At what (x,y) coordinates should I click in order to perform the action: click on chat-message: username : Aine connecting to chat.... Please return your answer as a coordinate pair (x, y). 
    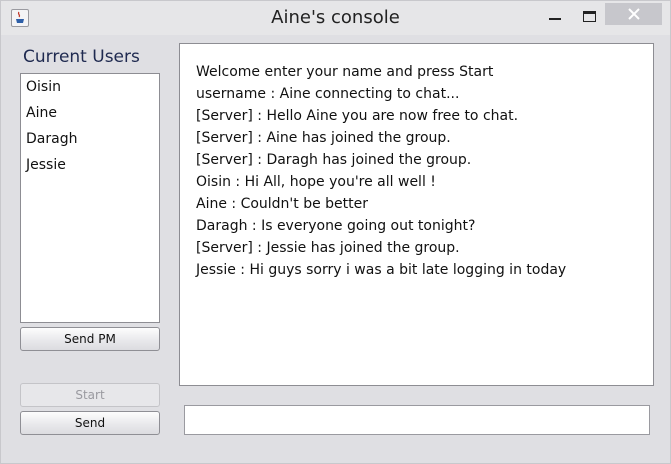
    Looking at the image, I should click on (328, 94).